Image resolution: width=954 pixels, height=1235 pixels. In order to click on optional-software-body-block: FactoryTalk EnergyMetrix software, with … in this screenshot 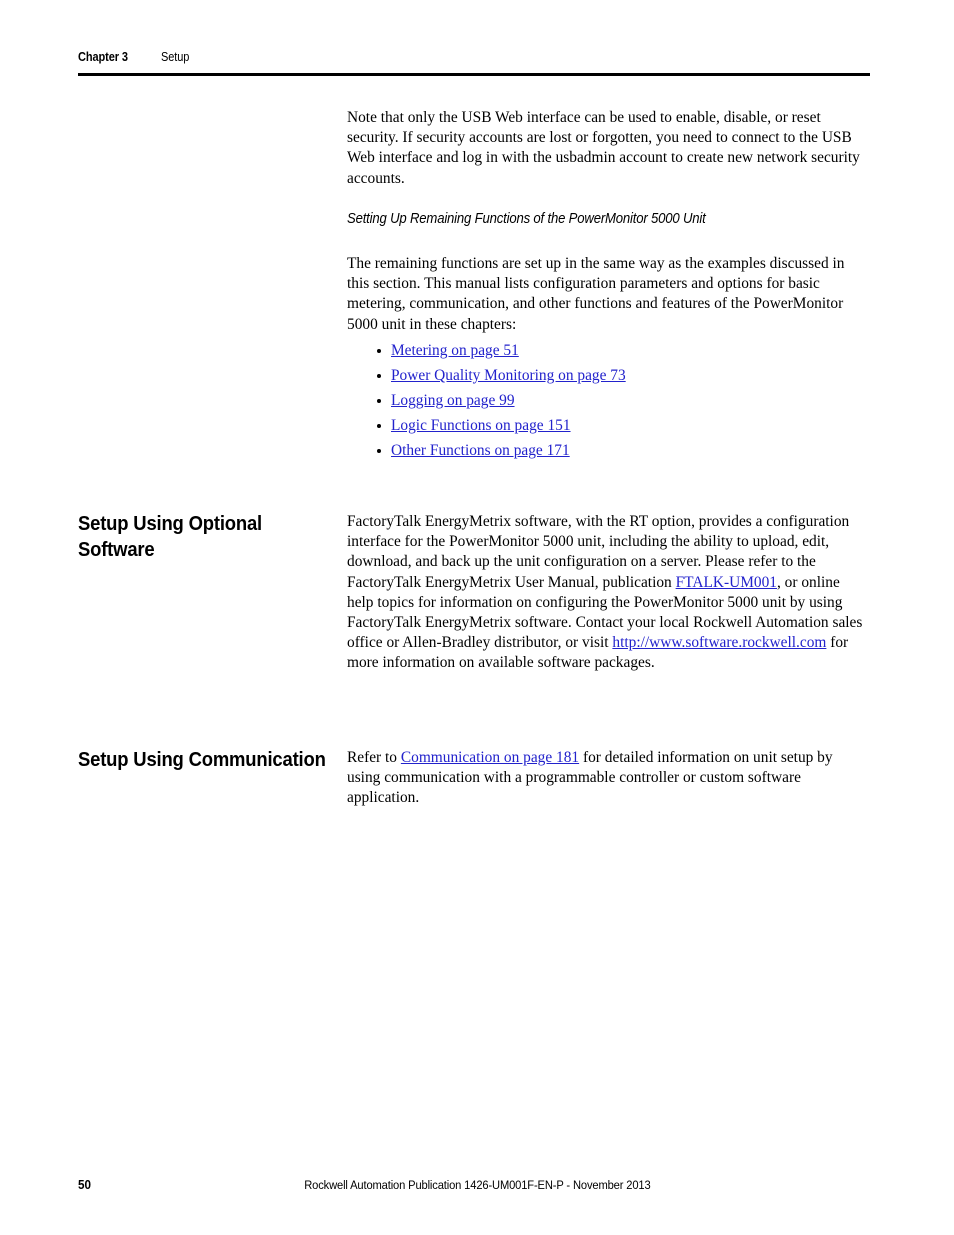, I will do `click(607, 593)`.